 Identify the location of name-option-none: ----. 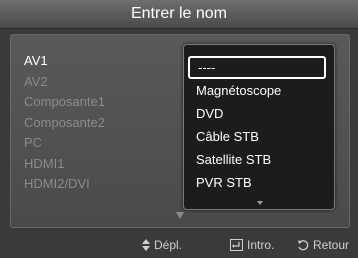
(257, 67).